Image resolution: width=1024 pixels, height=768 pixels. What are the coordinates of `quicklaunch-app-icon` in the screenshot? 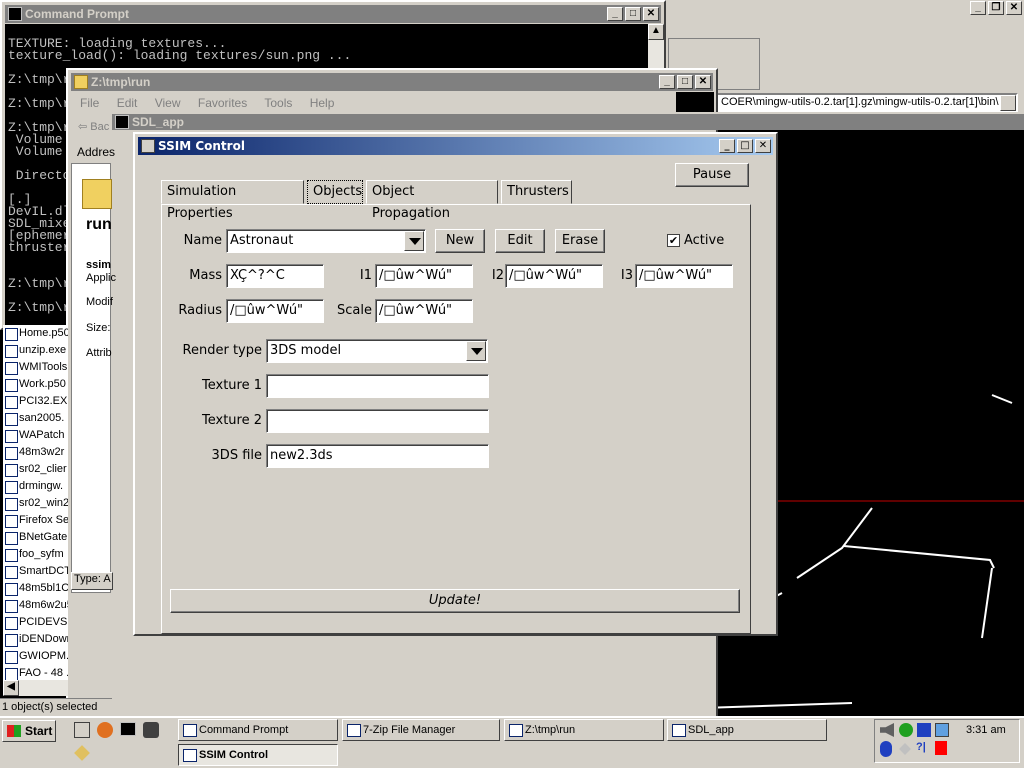 It's located at (151, 730).